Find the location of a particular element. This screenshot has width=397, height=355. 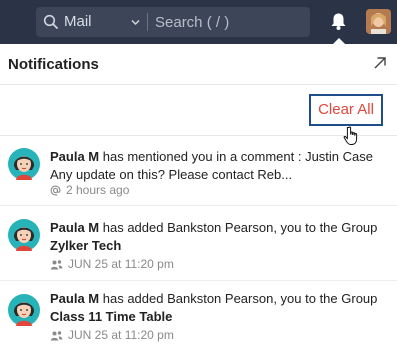

at-icon is located at coordinates (55, 190).